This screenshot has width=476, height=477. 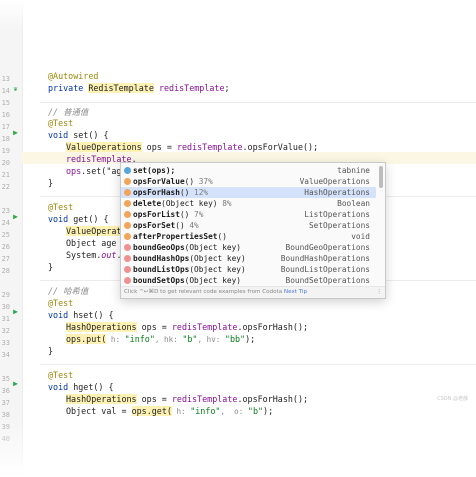 What do you see at coordinates (280, 147) in the screenshot?
I see `code-text: .opsForValue();` at bounding box center [280, 147].